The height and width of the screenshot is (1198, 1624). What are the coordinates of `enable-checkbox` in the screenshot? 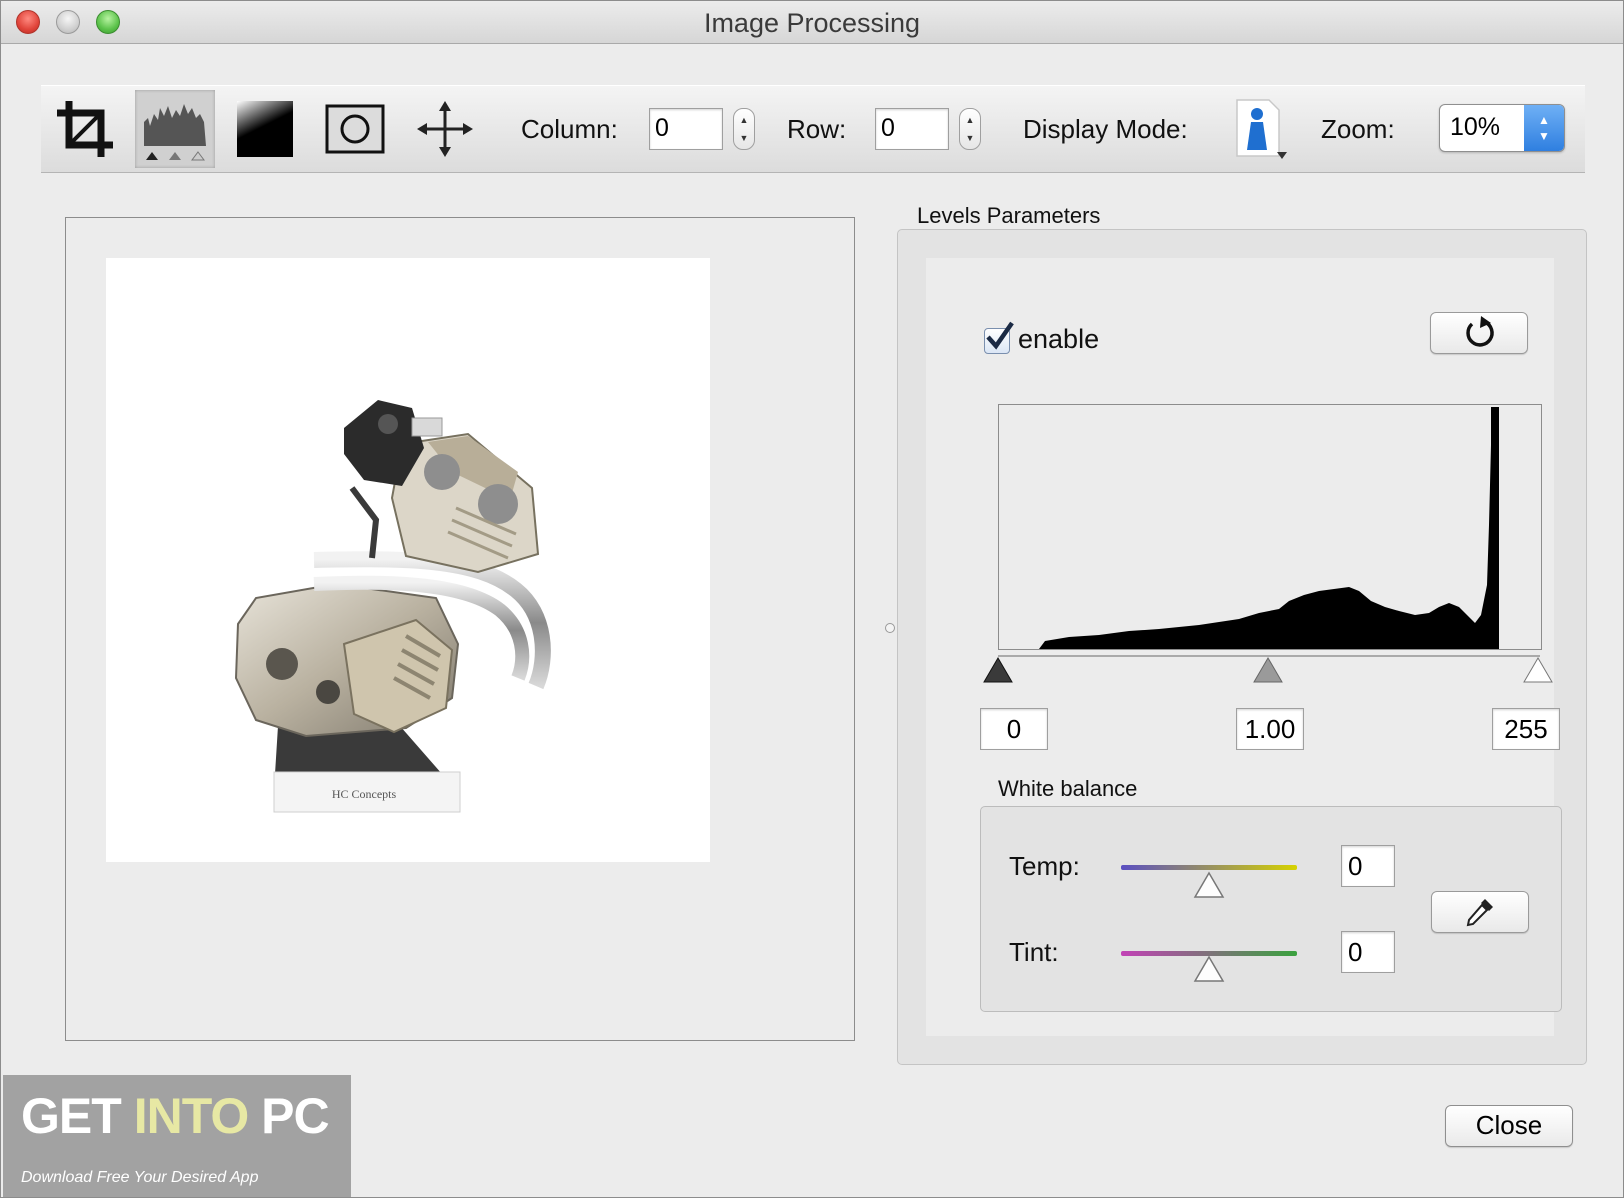 It's located at (999, 337).